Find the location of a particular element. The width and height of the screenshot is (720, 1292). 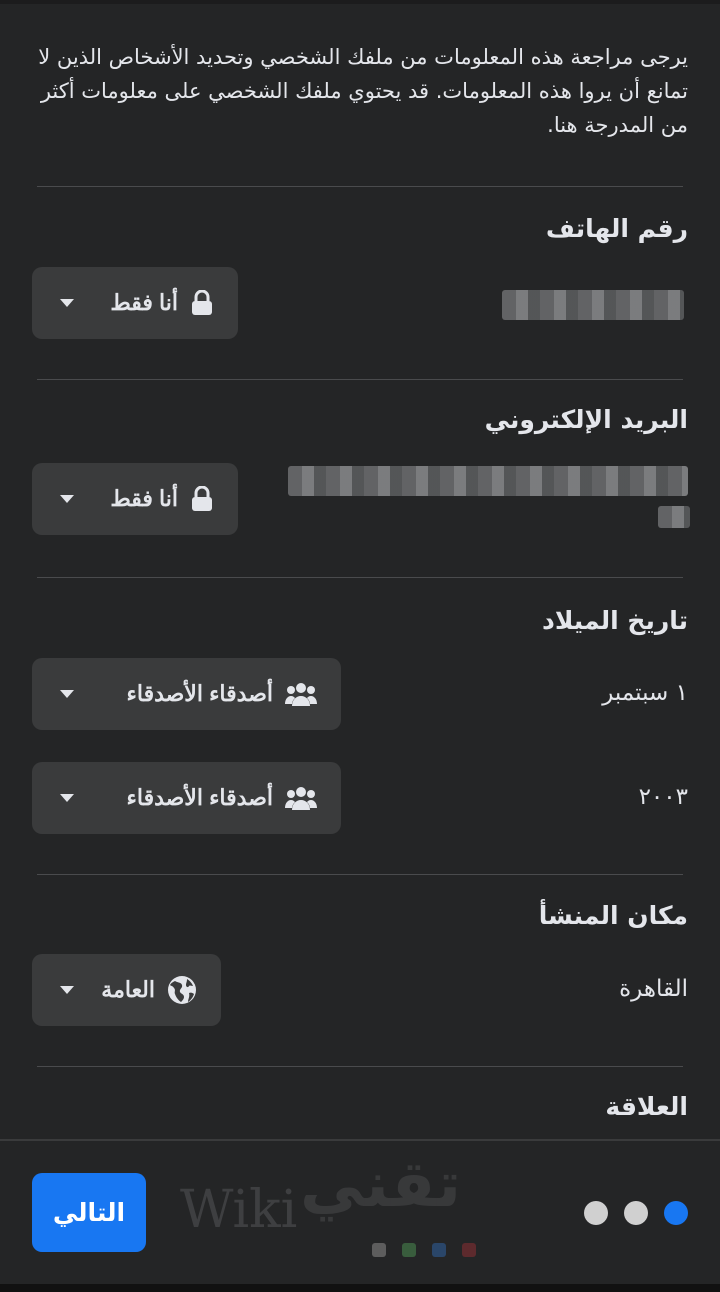

android-icon is located at coordinates (409, 1250).